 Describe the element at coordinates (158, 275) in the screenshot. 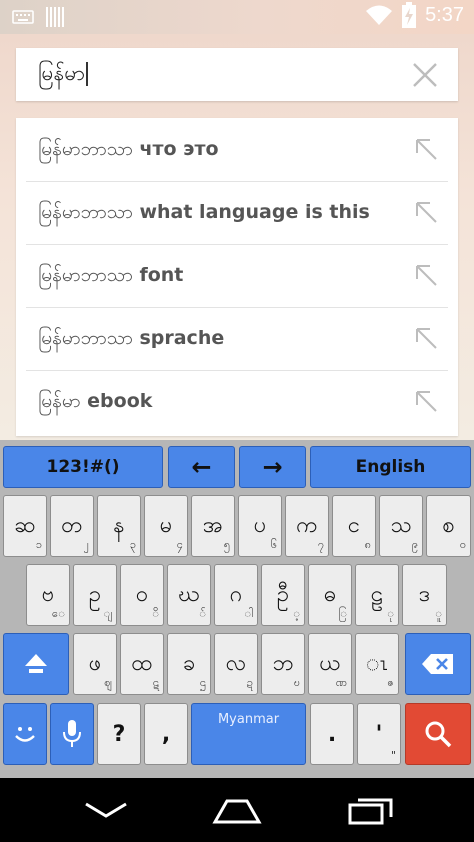

I see `suggestion-completion: font` at that location.